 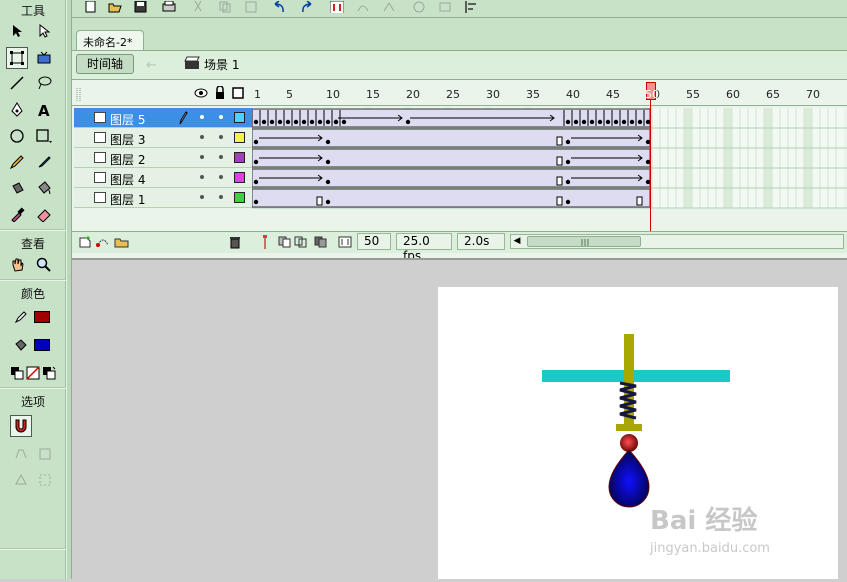 I want to click on brush-tool-icon, so click(x=44, y=162).